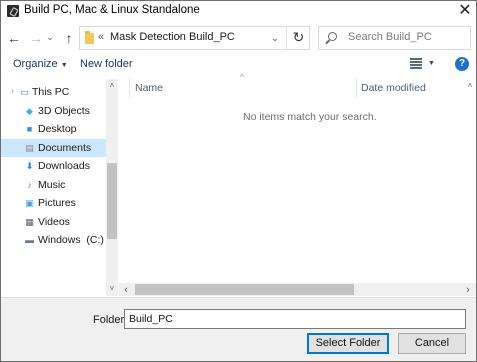 The width and height of the screenshot is (477, 362). What do you see at coordinates (29, 203) in the screenshot?
I see `pictures-icon: ▣` at bounding box center [29, 203].